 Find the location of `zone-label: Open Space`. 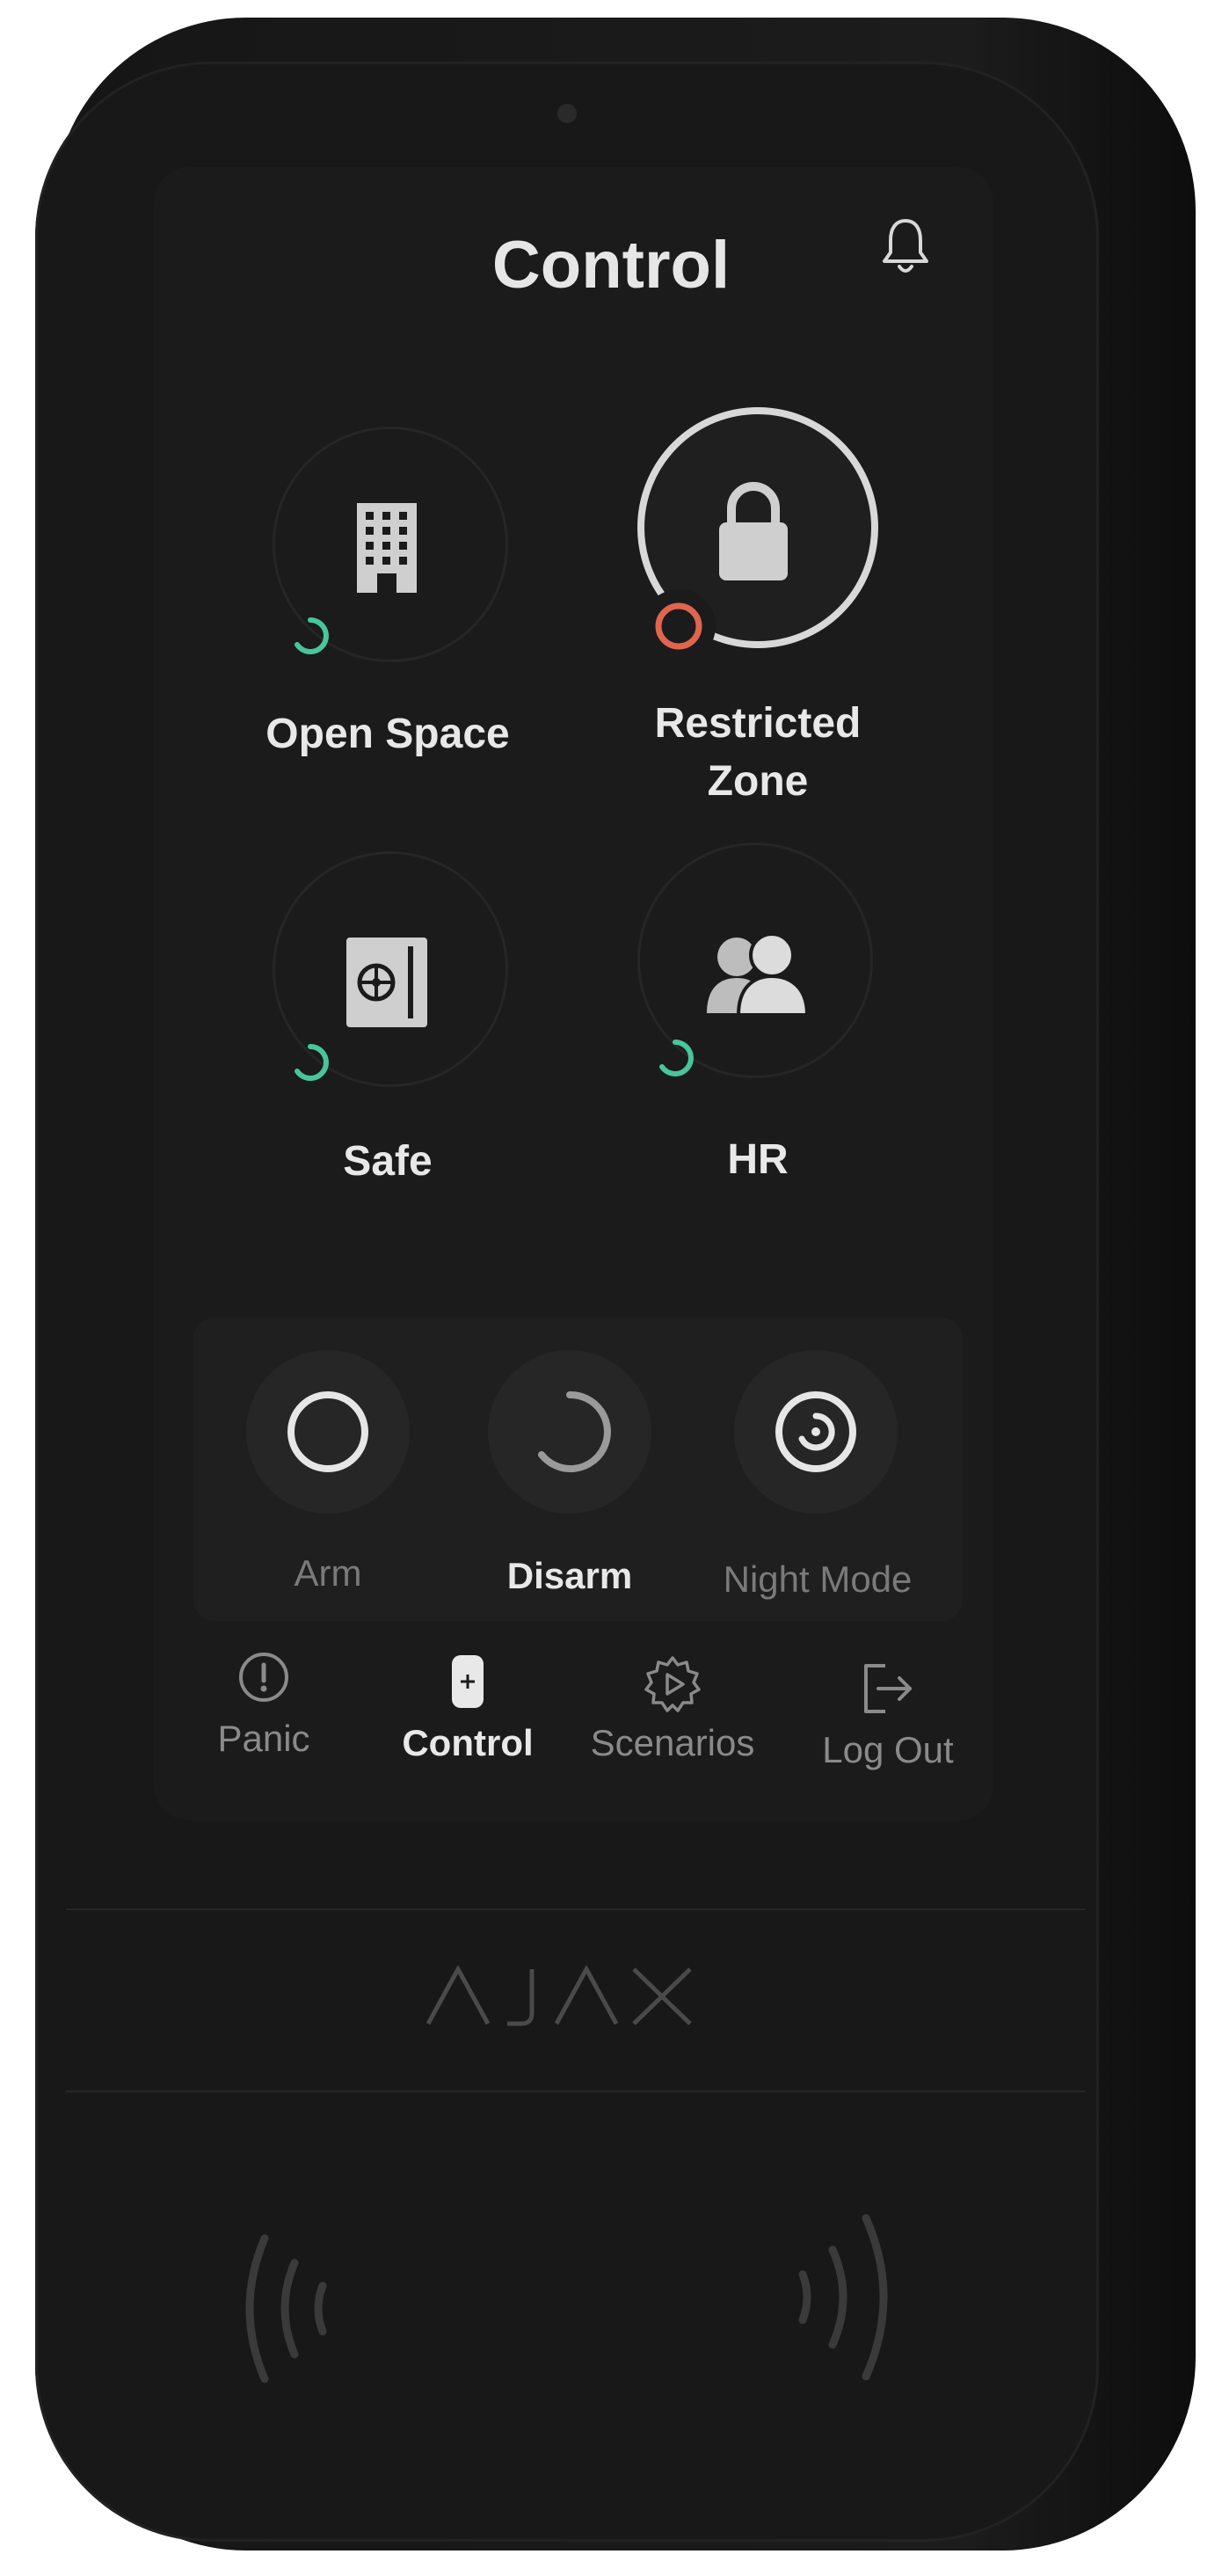

zone-label: Open Space is located at coordinates (387, 734).